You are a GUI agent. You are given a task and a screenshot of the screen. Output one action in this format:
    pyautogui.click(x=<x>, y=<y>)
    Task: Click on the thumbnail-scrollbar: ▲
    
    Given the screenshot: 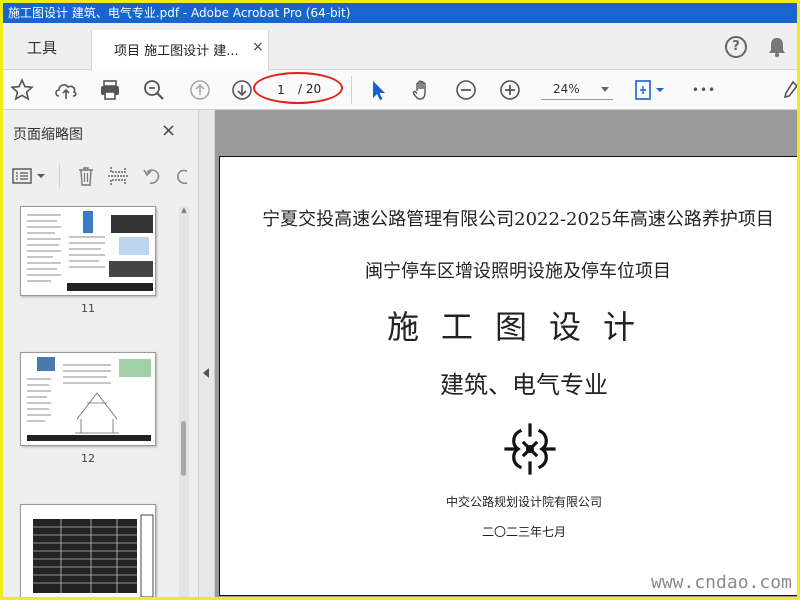 What is the action you would take?
    pyautogui.click(x=184, y=401)
    